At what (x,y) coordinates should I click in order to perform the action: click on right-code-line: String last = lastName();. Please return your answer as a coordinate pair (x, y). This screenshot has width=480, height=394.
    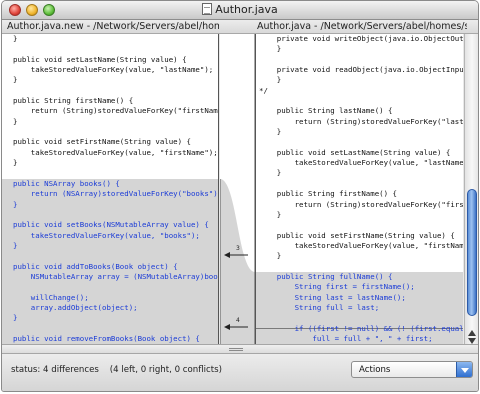
    Looking at the image, I should click on (332, 297).